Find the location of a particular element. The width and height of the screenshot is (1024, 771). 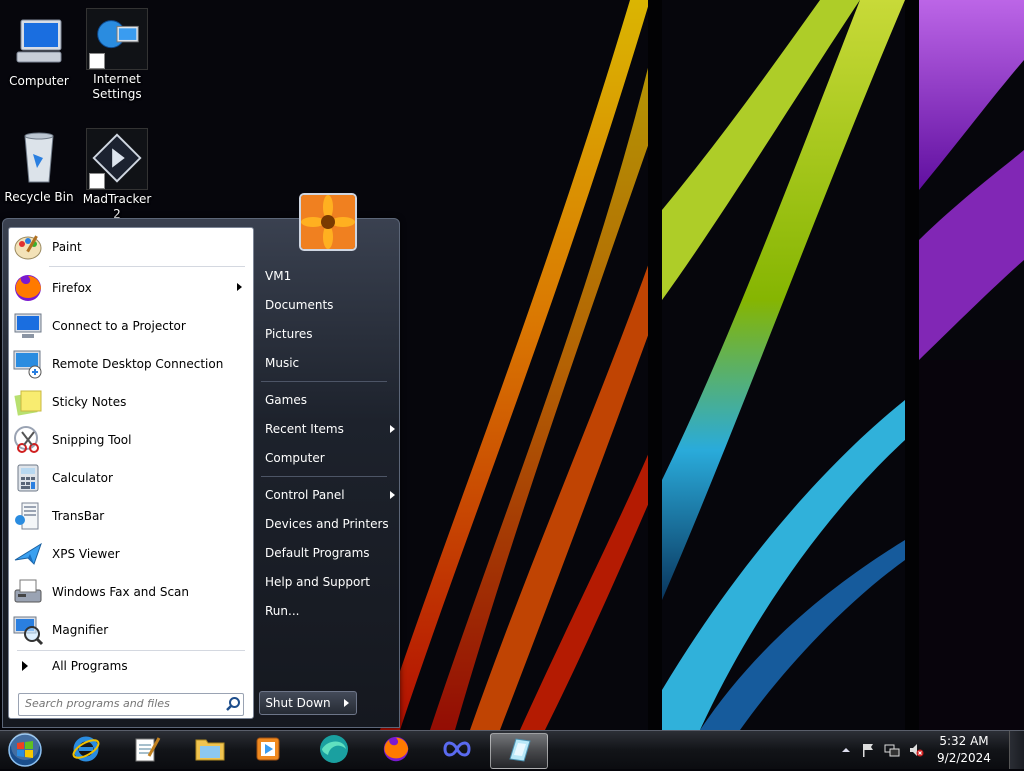

right-item-computer: Computer is located at coordinates (327, 458).